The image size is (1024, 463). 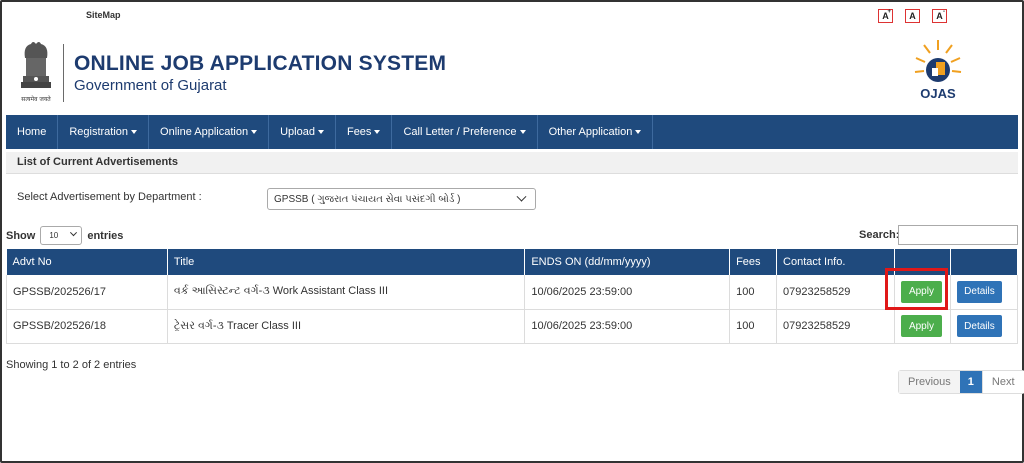 What do you see at coordinates (939, 16) in the screenshot?
I see `font-decrease-button: A-` at bounding box center [939, 16].